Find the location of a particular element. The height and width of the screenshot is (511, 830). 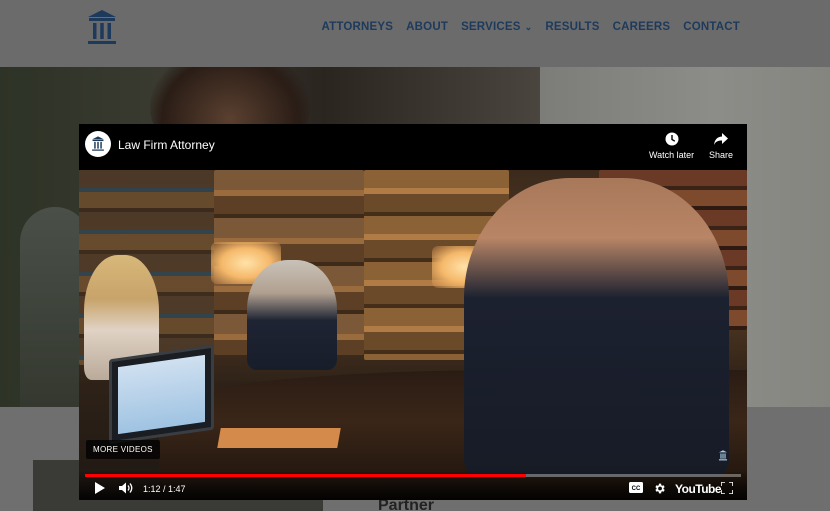

firm-watermark is located at coordinates (723, 456).